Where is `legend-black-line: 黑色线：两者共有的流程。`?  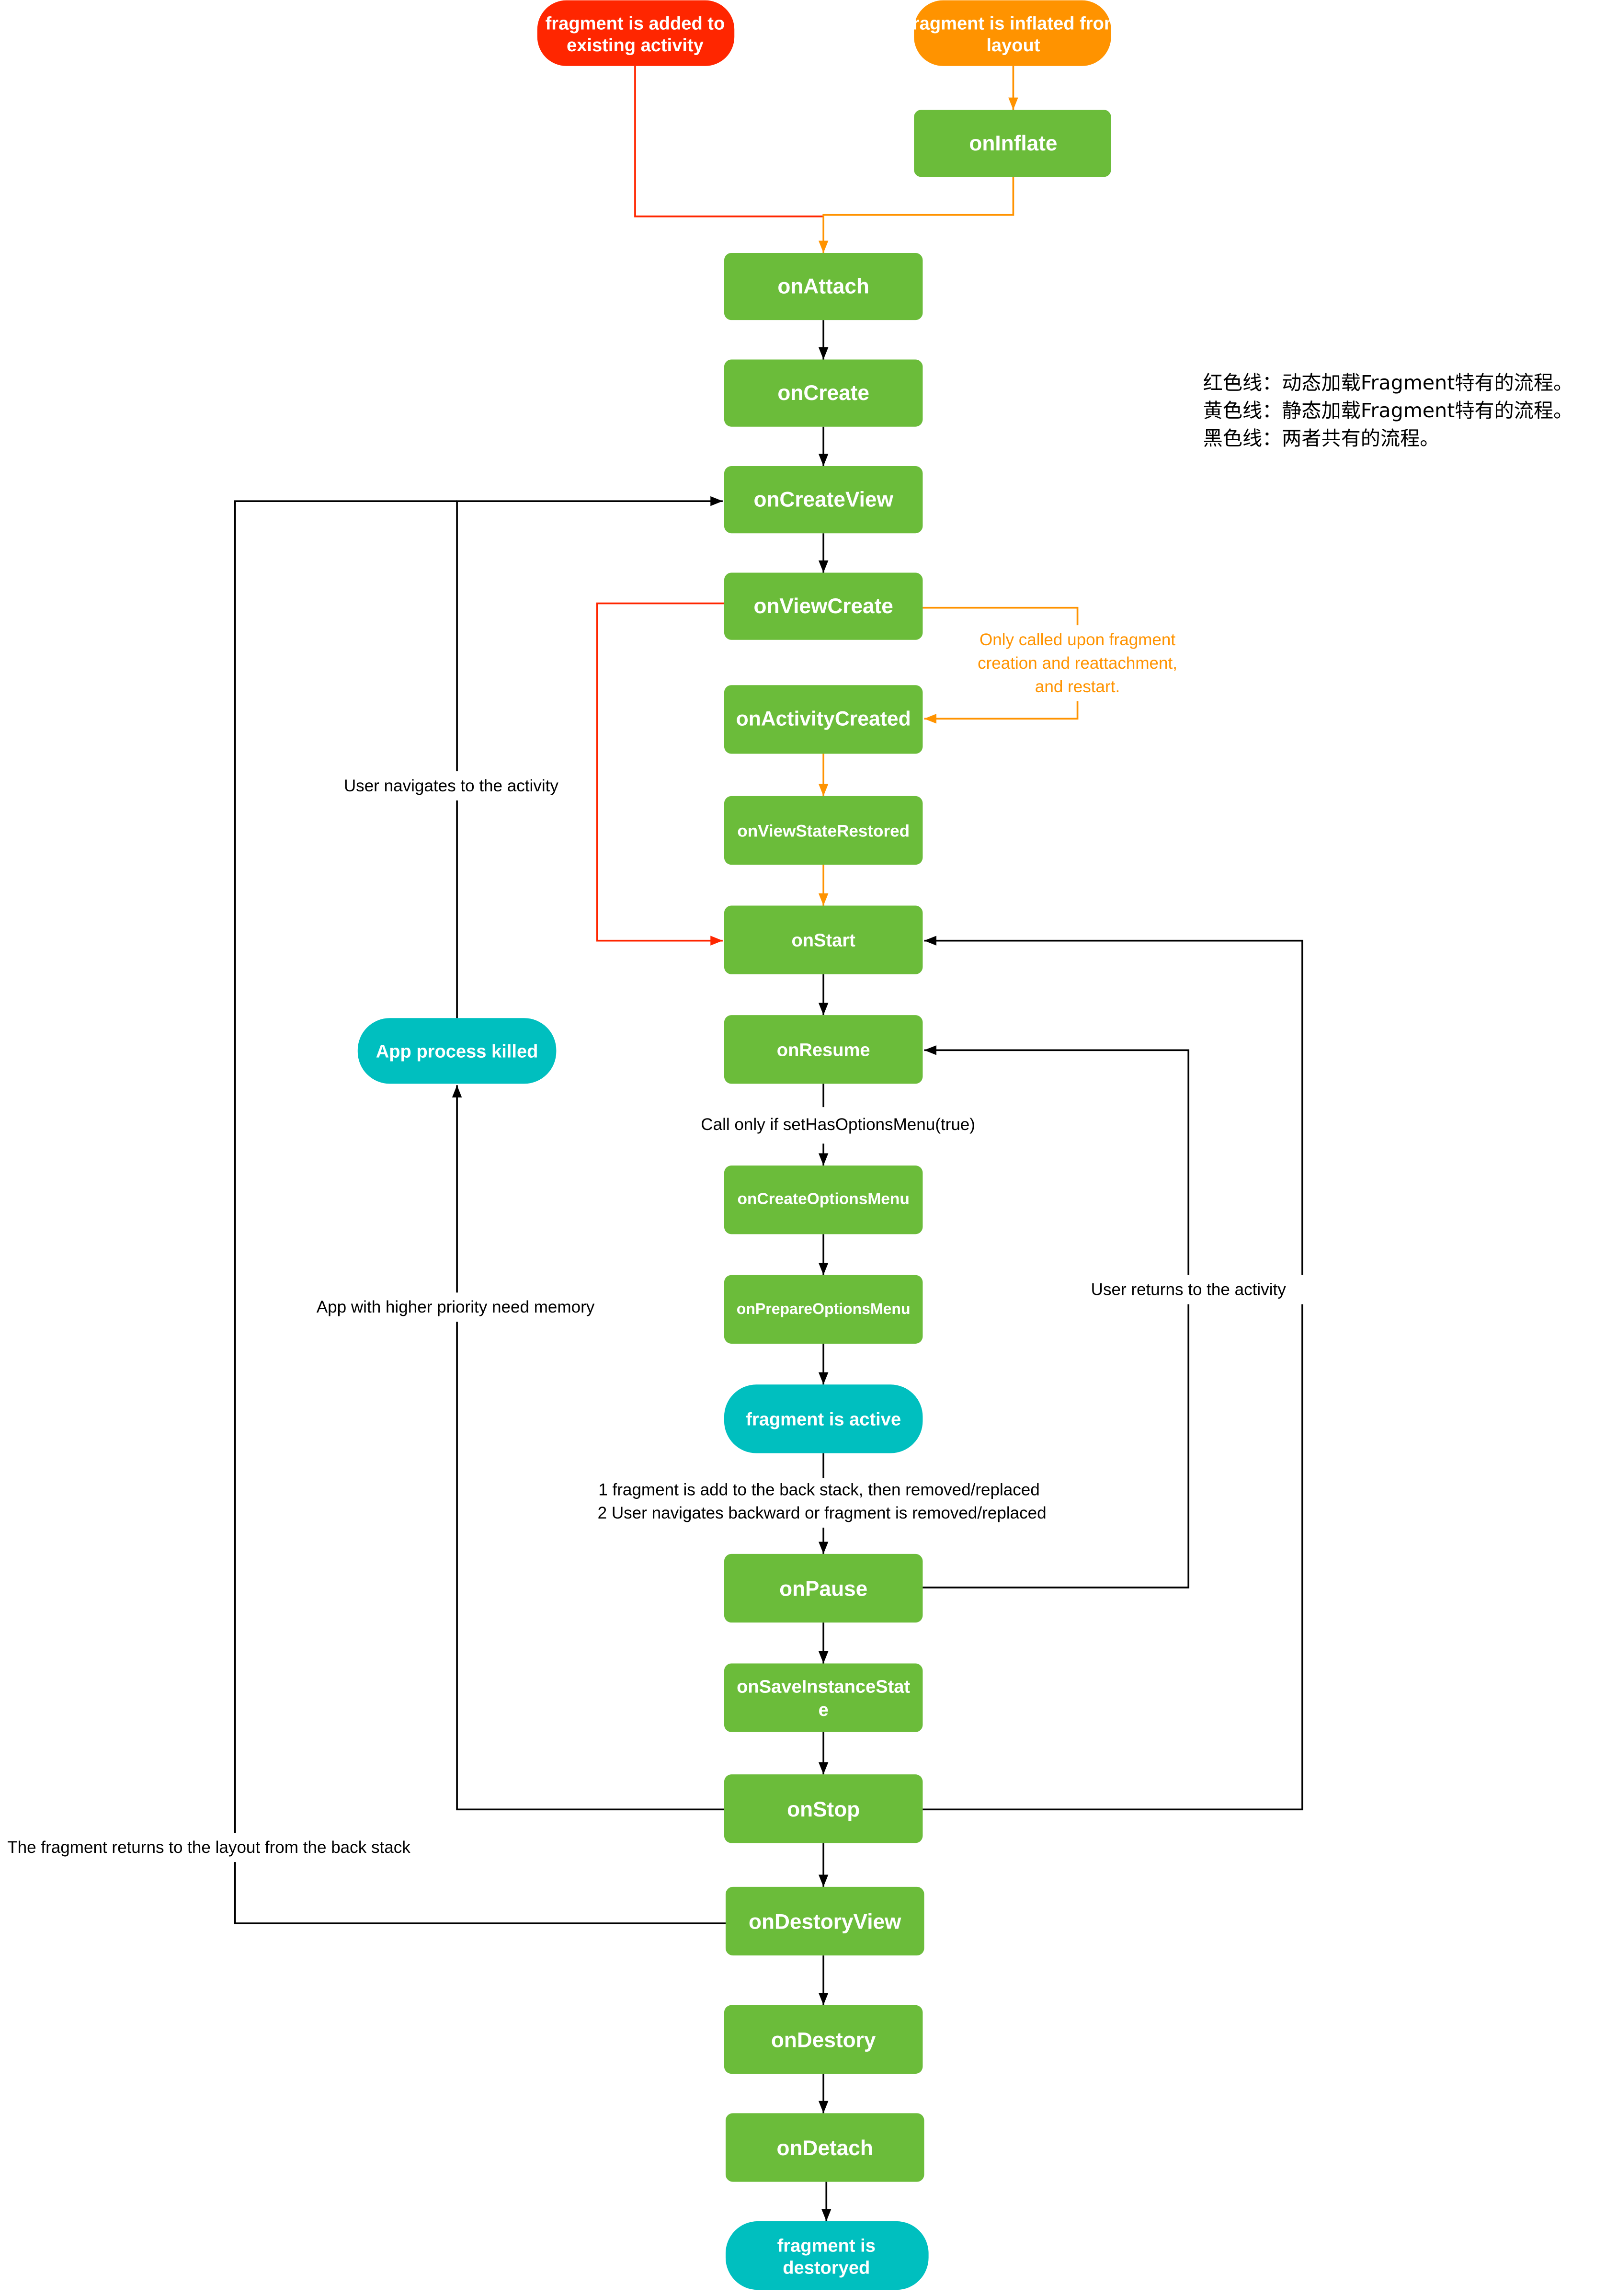
legend-black-line: 黑色线：两者共有的流程。 is located at coordinates (1322, 438).